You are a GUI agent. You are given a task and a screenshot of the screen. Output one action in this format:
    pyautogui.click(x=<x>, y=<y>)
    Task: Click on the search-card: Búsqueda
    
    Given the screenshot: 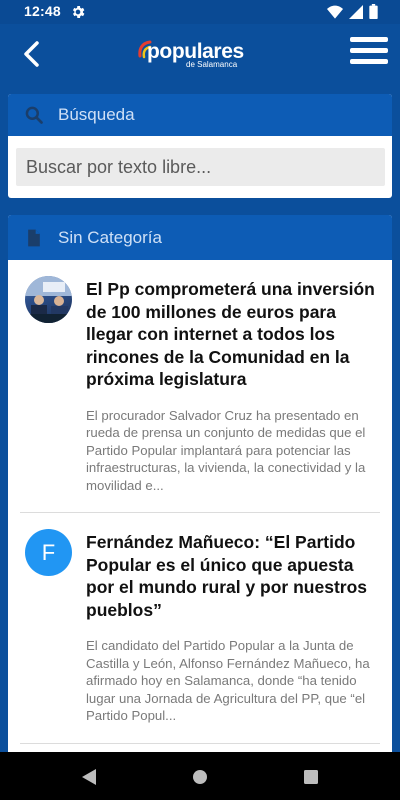 What is the action you would take?
    pyautogui.click(x=200, y=146)
    